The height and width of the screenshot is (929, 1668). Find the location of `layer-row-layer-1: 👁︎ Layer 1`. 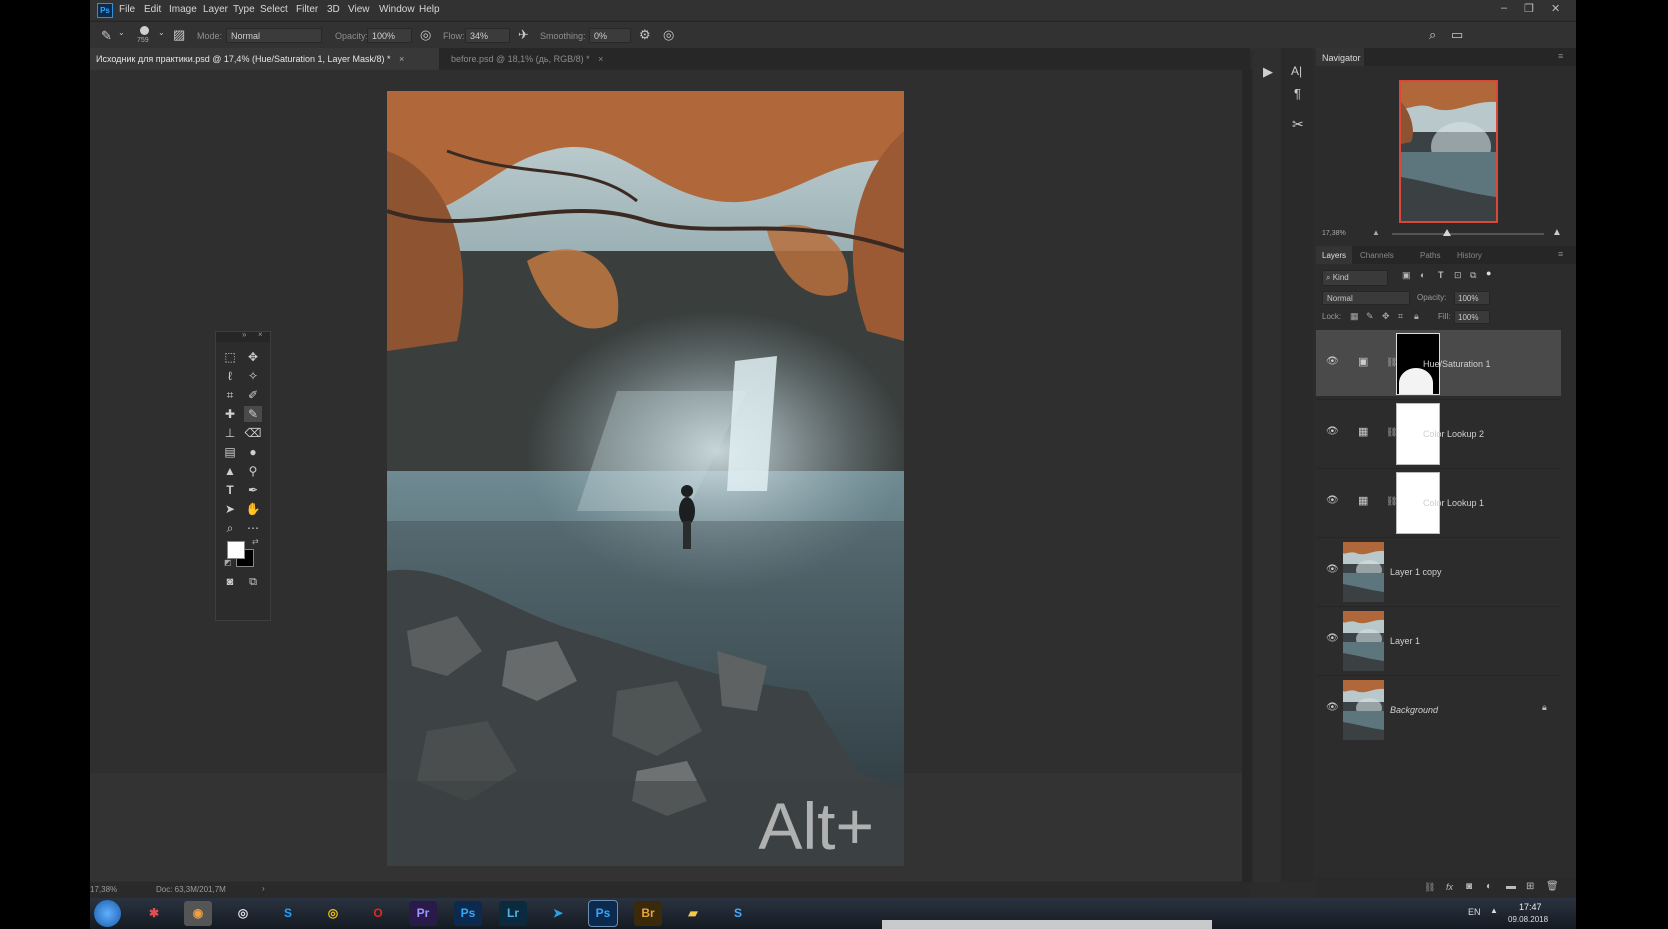

layer-row-layer-1: 👁︎ Layer 1 is located at coordinates (1438, 639).